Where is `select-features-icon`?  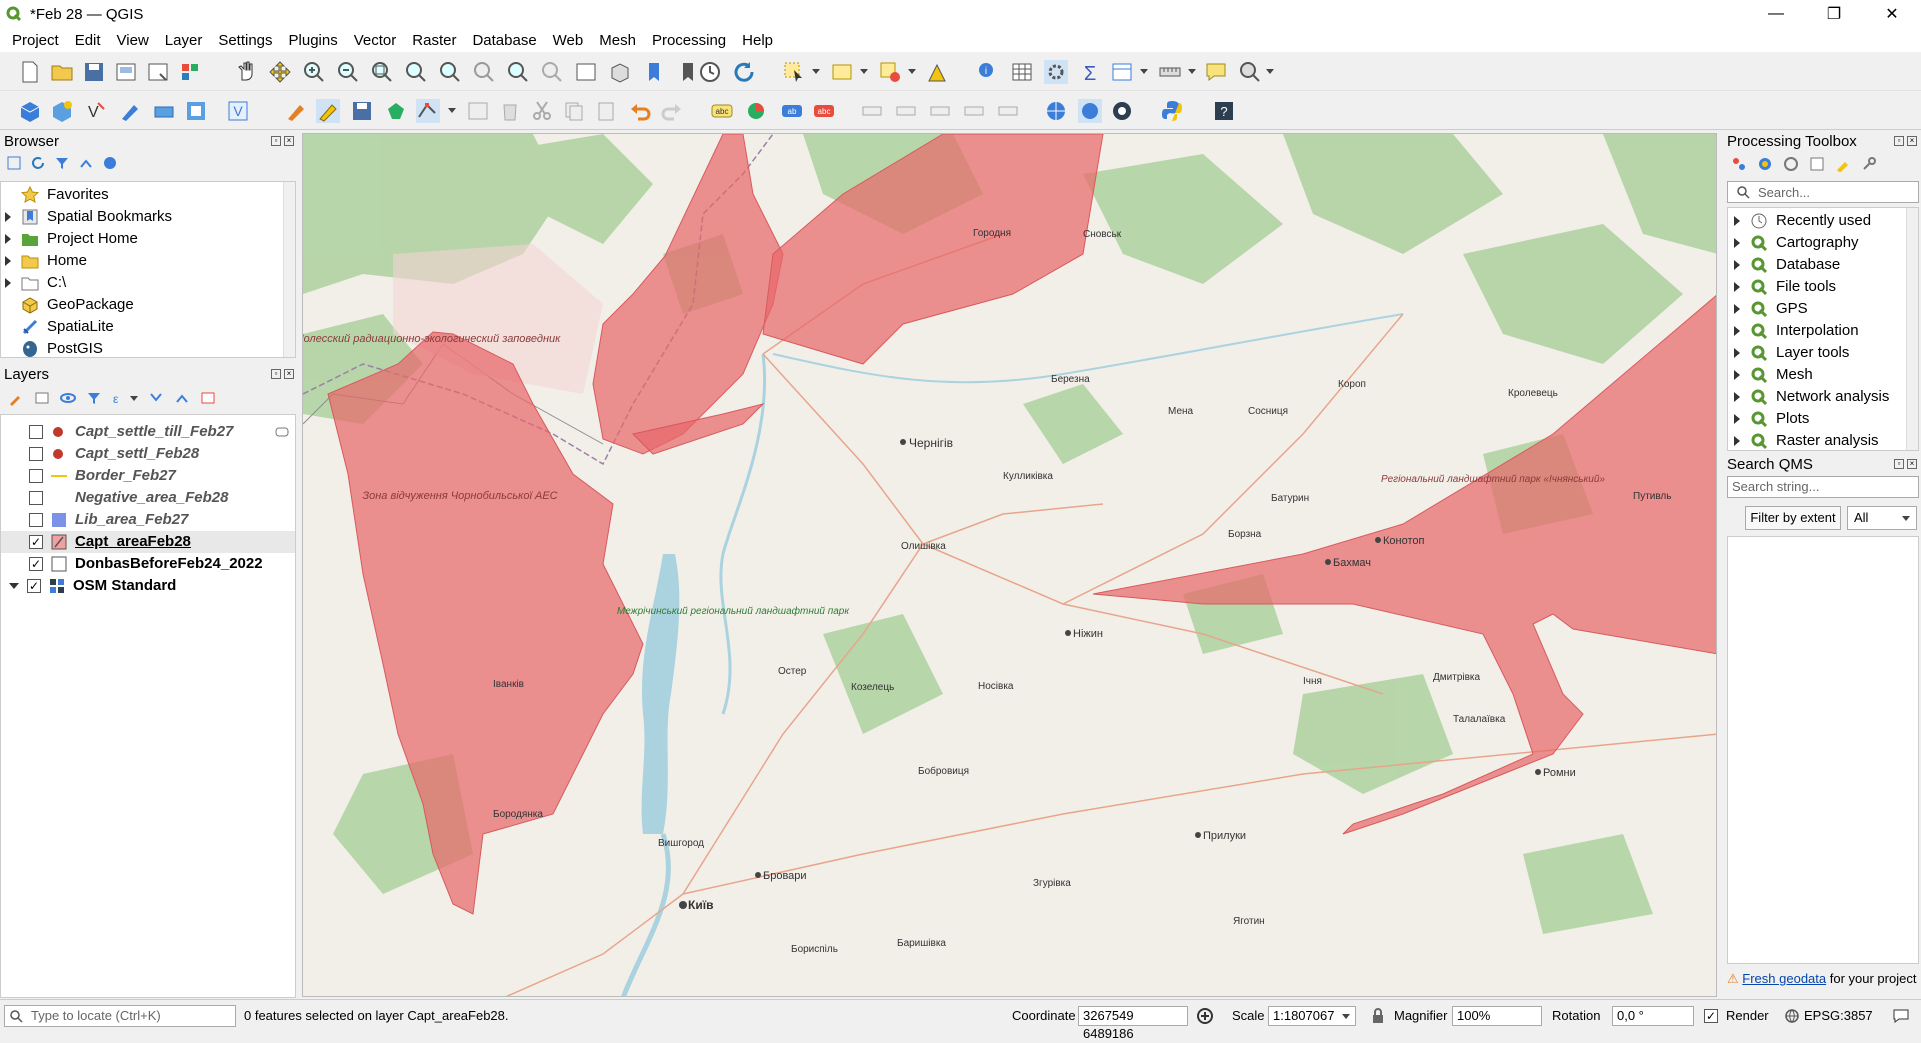 select-features-icon is located at coordinates (794, 72).